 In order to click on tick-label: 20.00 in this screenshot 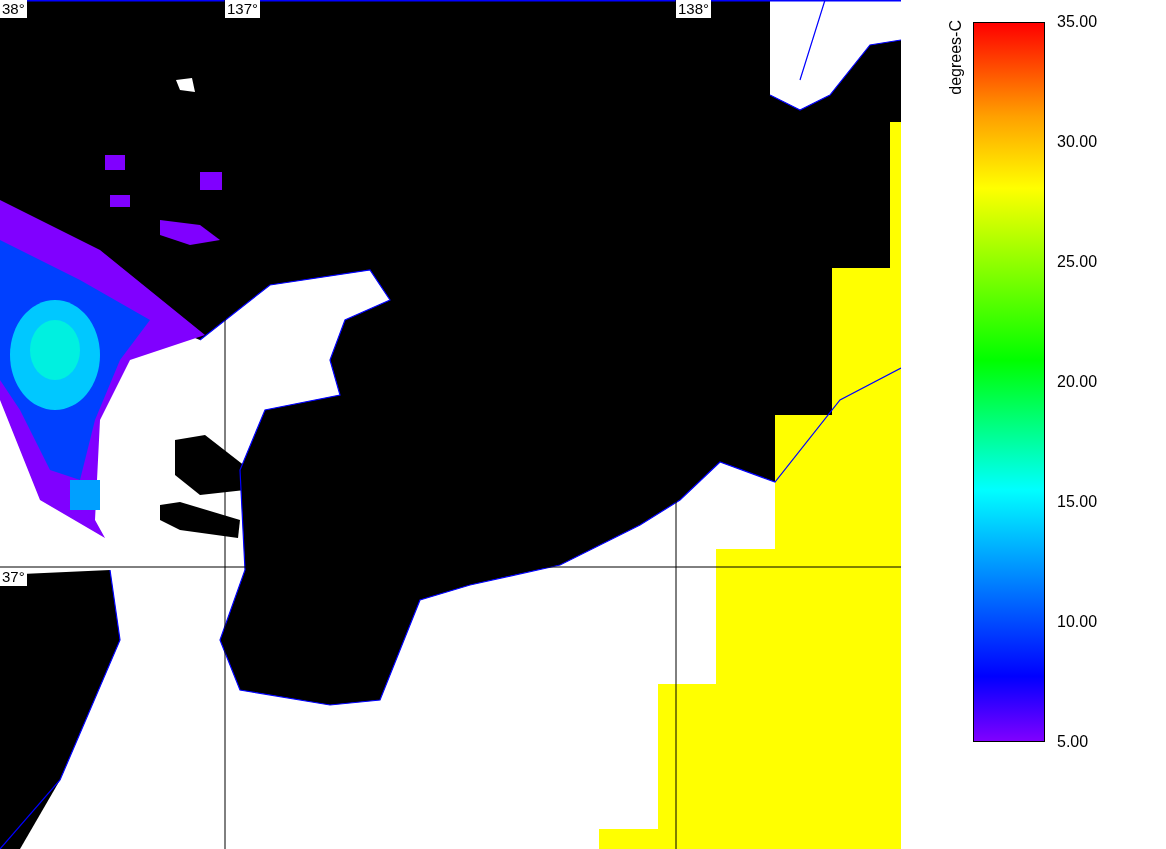, I will do `click(1077, 382)`.